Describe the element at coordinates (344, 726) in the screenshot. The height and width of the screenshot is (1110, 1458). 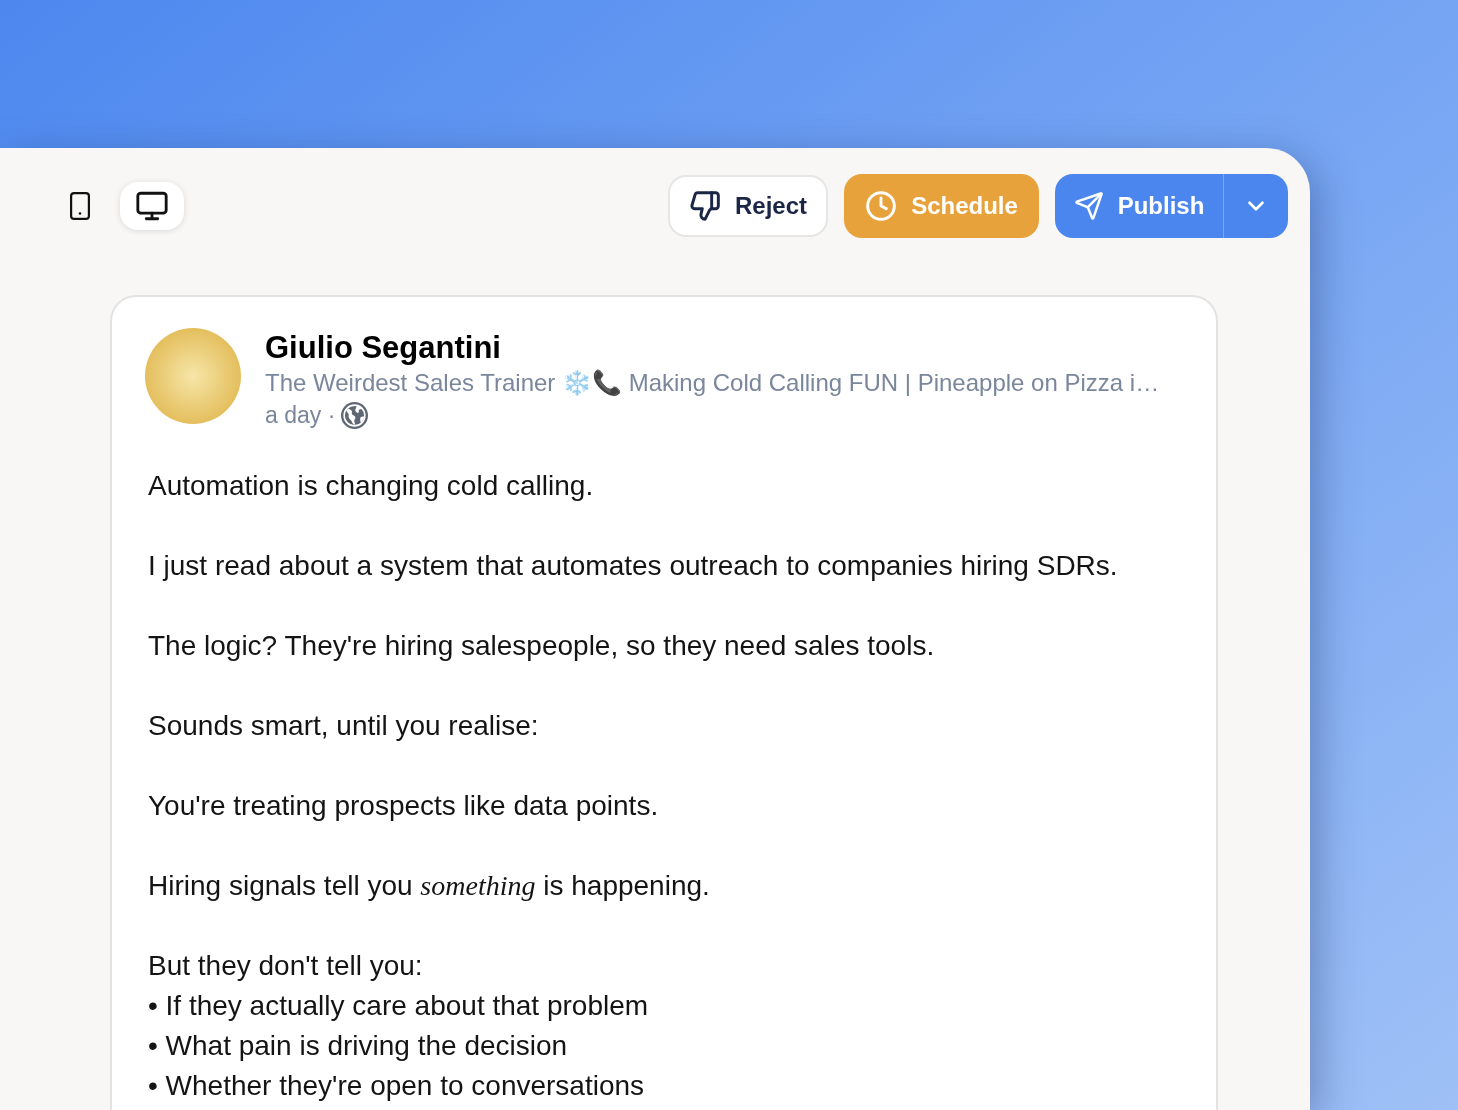
I see `post-text-line: Sounds smart, until you realise:` at that location.